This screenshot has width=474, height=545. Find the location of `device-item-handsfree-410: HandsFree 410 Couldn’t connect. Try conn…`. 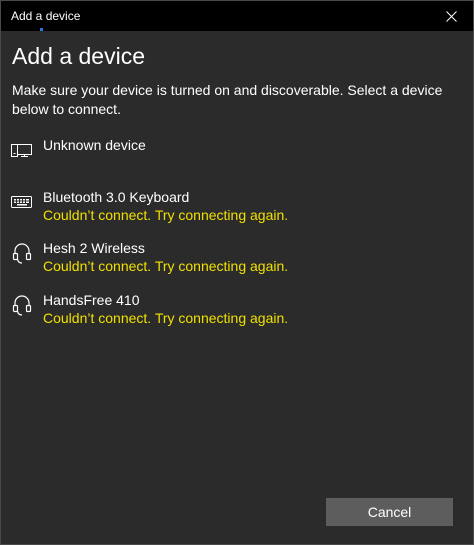

device-item-handsfree-410: HandsFree 410 Couldn’t connect. Try conn… is located at coordinates (237, 314).